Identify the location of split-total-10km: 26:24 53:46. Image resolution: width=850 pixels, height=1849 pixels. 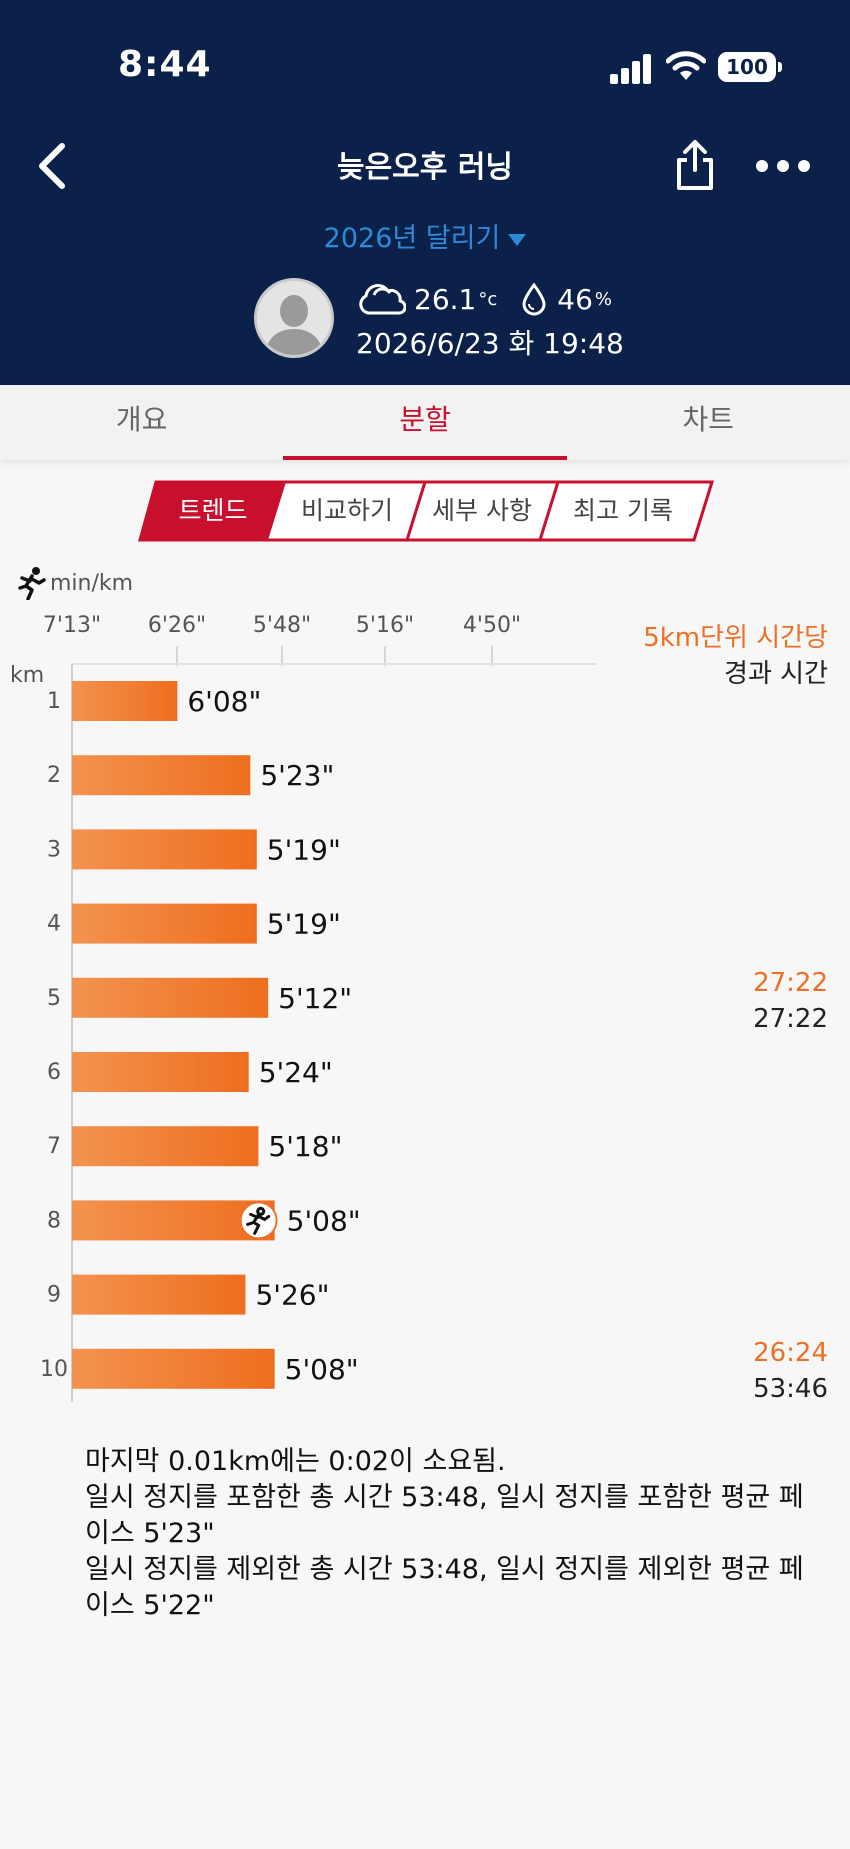
(790, 1371).